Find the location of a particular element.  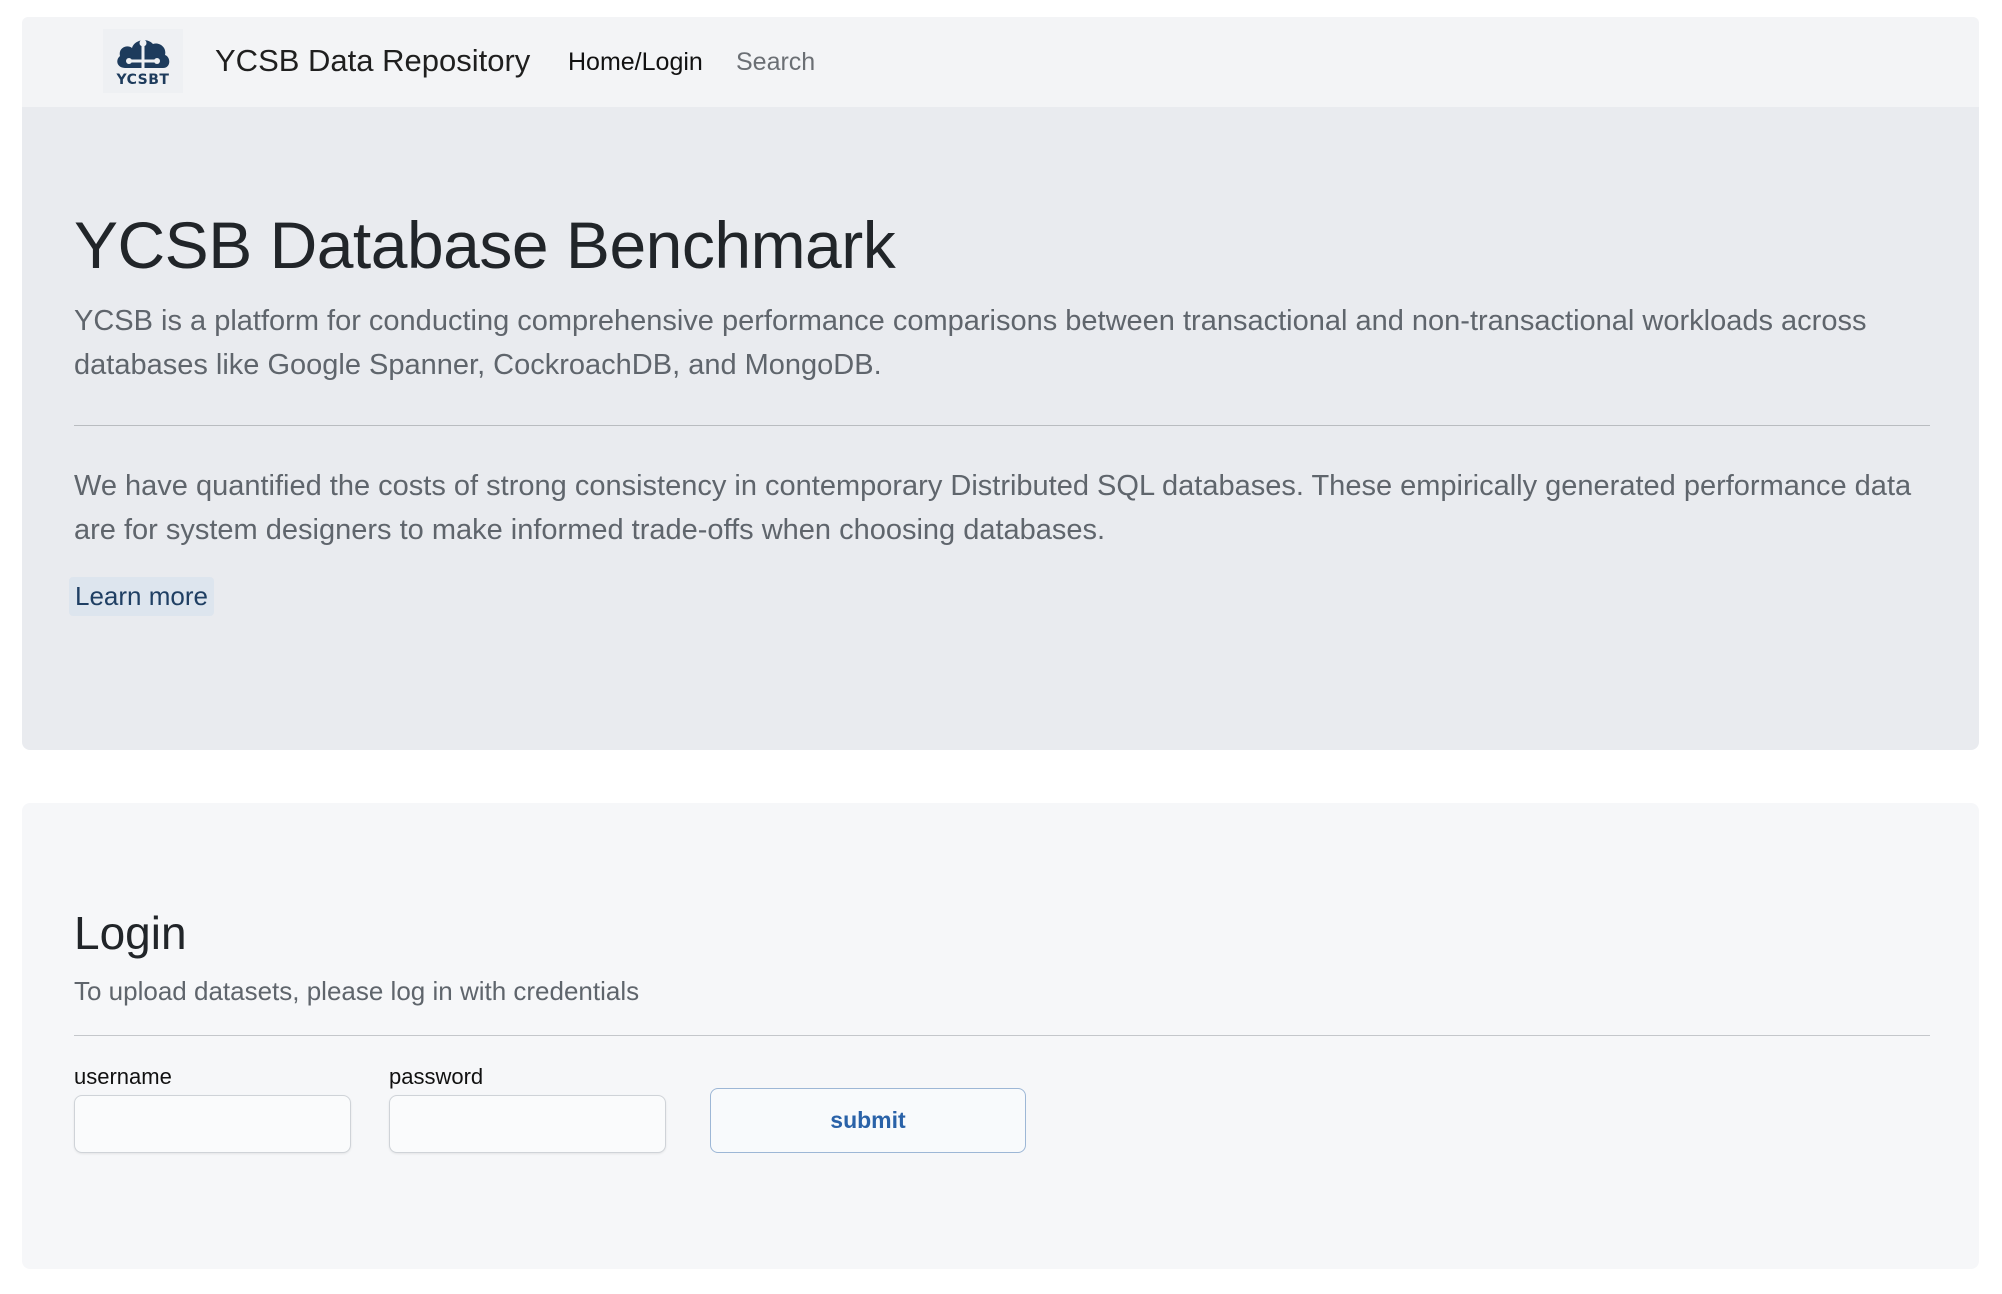

hero-title: YCSB Database Benchmark is located at coordinates (485, 245).